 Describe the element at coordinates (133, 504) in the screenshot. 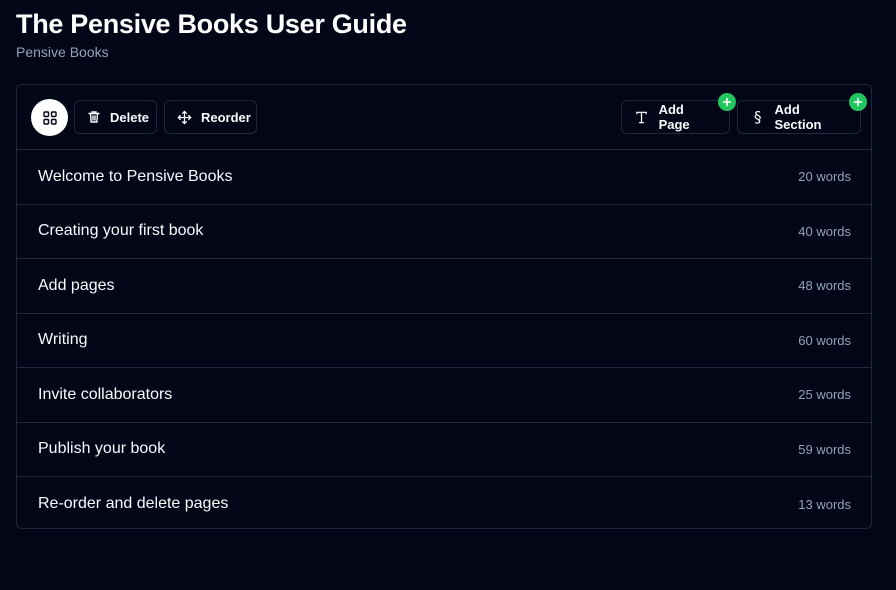

I see `page-title-text: Re-order and delete pages` at that location.